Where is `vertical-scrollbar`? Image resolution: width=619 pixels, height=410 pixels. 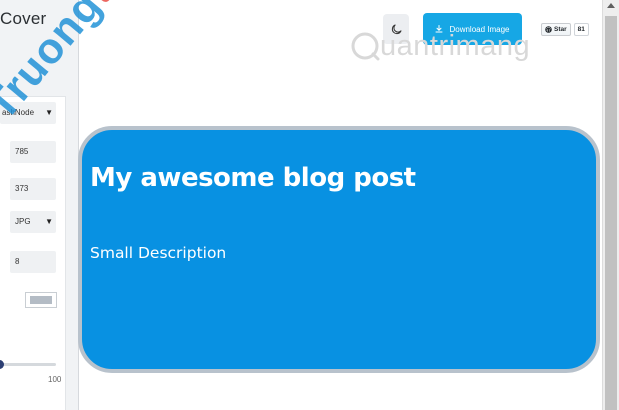
vertical-scrollbar is located at coordinates (610, 205).